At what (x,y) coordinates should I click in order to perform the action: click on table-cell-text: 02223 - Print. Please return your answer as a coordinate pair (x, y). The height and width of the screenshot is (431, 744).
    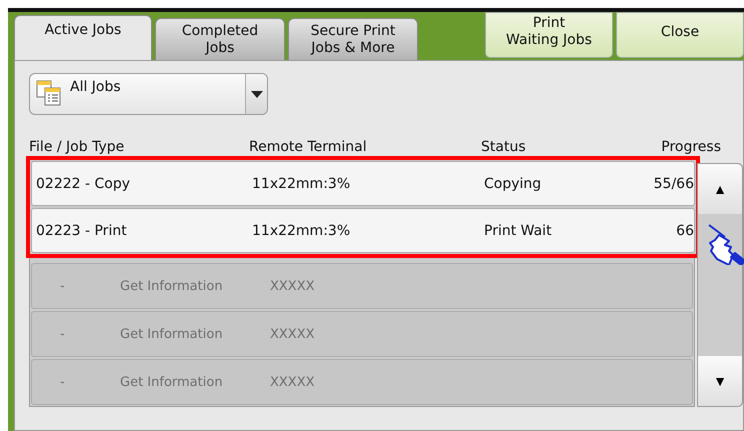
    Looking at the image, I should click on (82, 230).